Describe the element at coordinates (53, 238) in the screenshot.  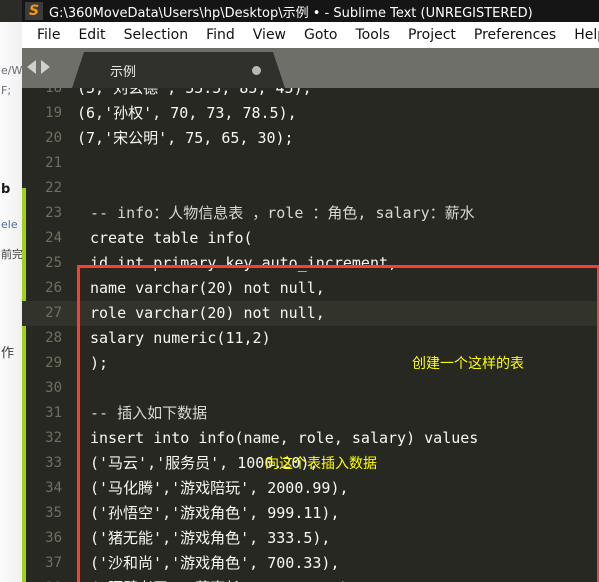
I see `line-number: 24` at that location.